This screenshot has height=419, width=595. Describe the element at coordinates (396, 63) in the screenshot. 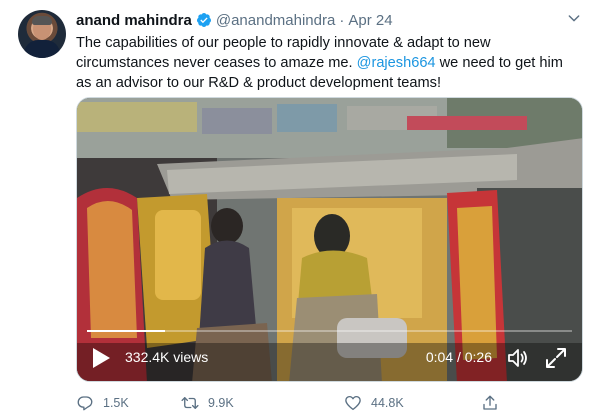

I see `mention-link: @rajesh664` at that location.